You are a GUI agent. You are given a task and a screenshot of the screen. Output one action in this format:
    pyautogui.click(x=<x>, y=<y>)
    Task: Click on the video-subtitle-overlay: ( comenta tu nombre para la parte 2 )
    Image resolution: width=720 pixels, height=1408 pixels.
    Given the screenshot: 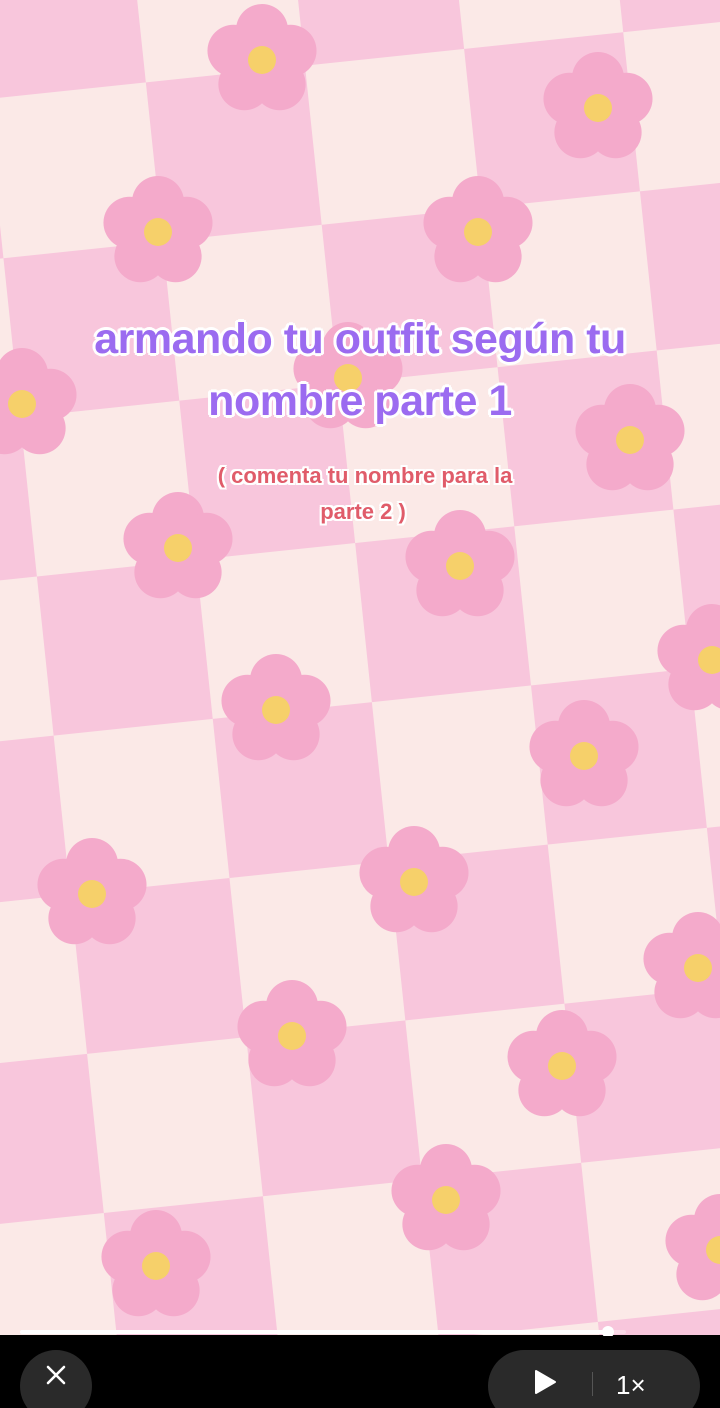 What is the action you would take?
    pyautogui.click(x=360, y=494)
    